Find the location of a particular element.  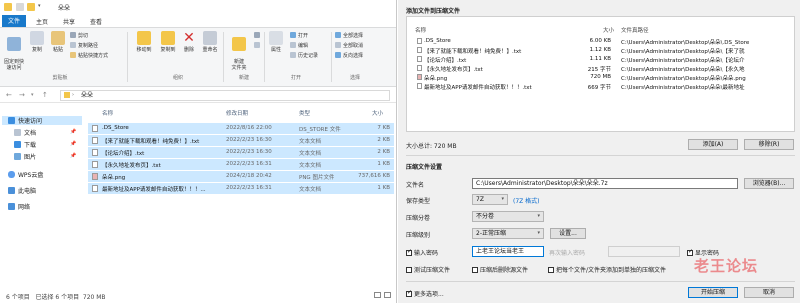

table-row: .DS_Store 2022/8/16 22:00 DS_STORE 文件 7 KB is located at coordinates (241, 128).